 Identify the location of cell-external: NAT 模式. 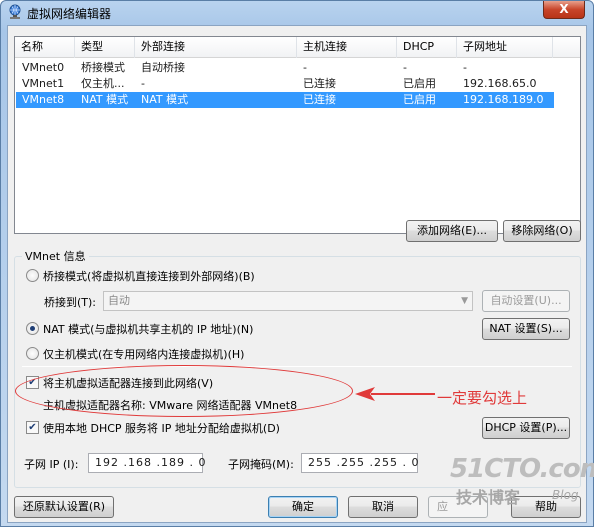
(165, 99).